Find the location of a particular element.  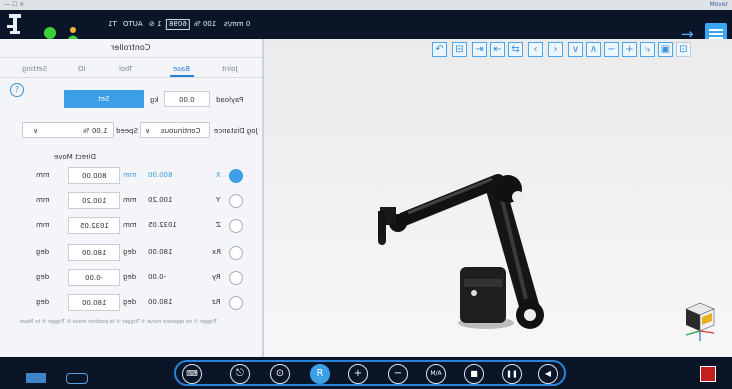

status-bar: T1 AUTO ⊘ 1 6098 100 % 0 mm/s → is located at coordinates (366, 27).